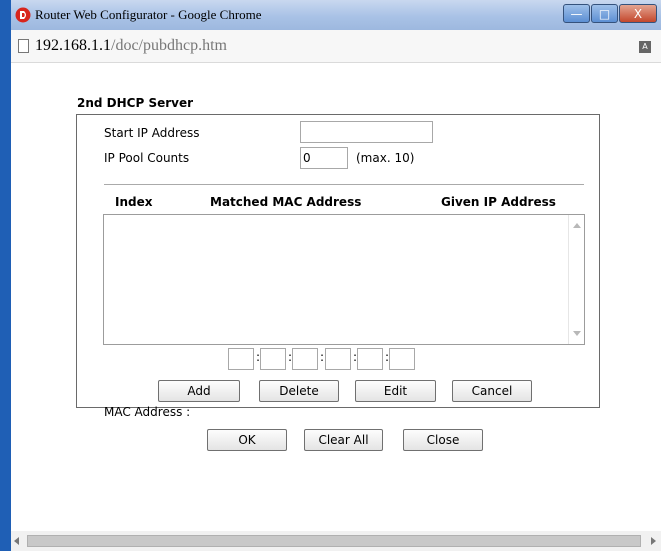  Describe the element at coordinates (577, 333) in the screenshot. I see `scroll-down-arrow-icon` at that location.